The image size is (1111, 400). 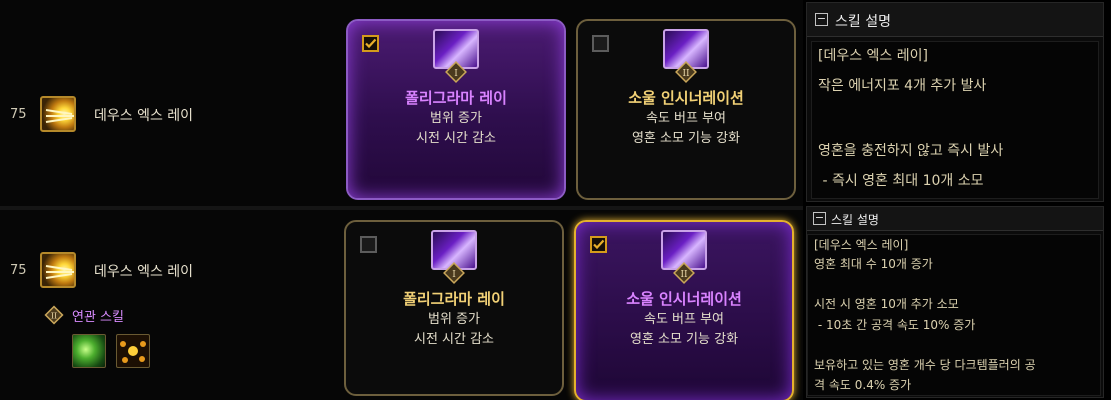 What do you see at coordinates (873, 264) in the screenshot?
I see `description-line: 영혼 최대 수 10개 증가` at bounding box center [873, 264].